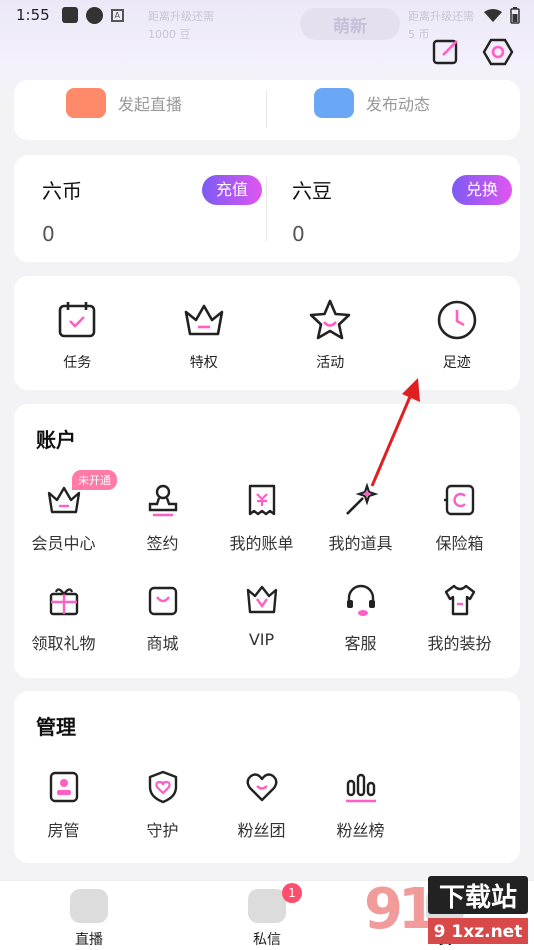  I want to click on account-item-label: 商城, so click(162, 643).